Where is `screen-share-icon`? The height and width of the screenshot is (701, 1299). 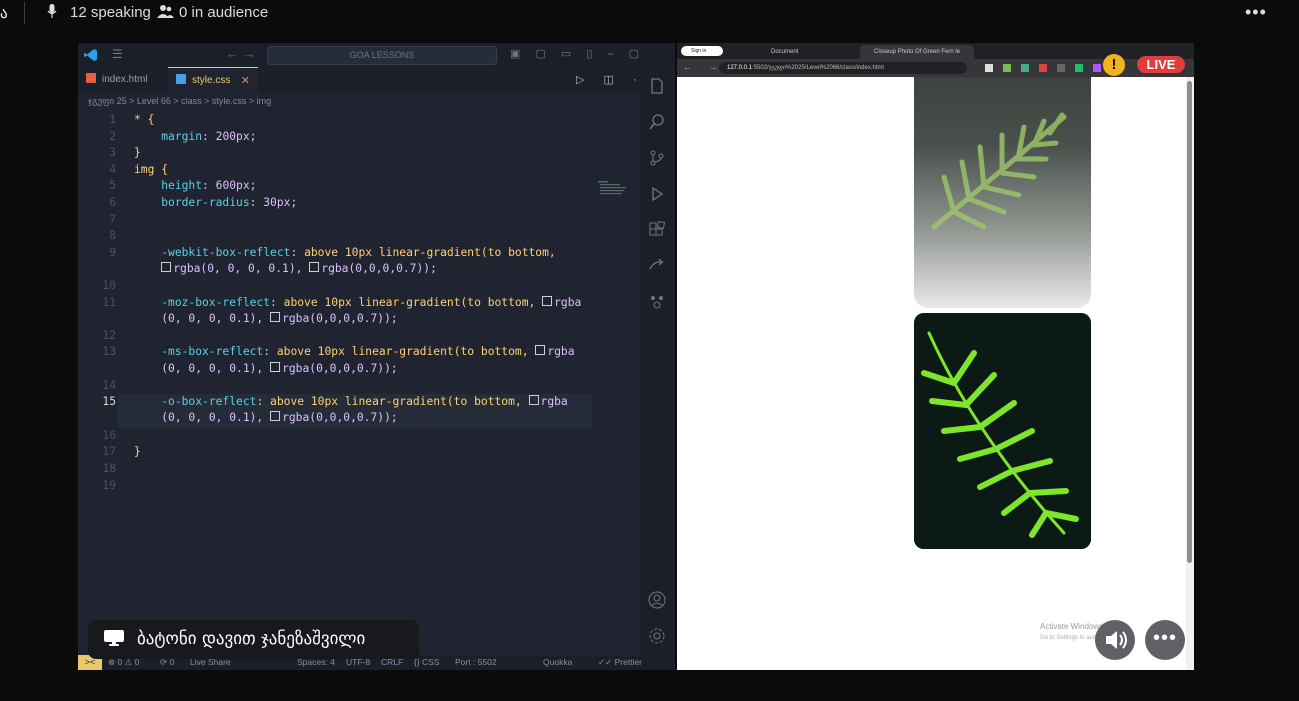 screen-share-icon is located at coordinates (114, 638).